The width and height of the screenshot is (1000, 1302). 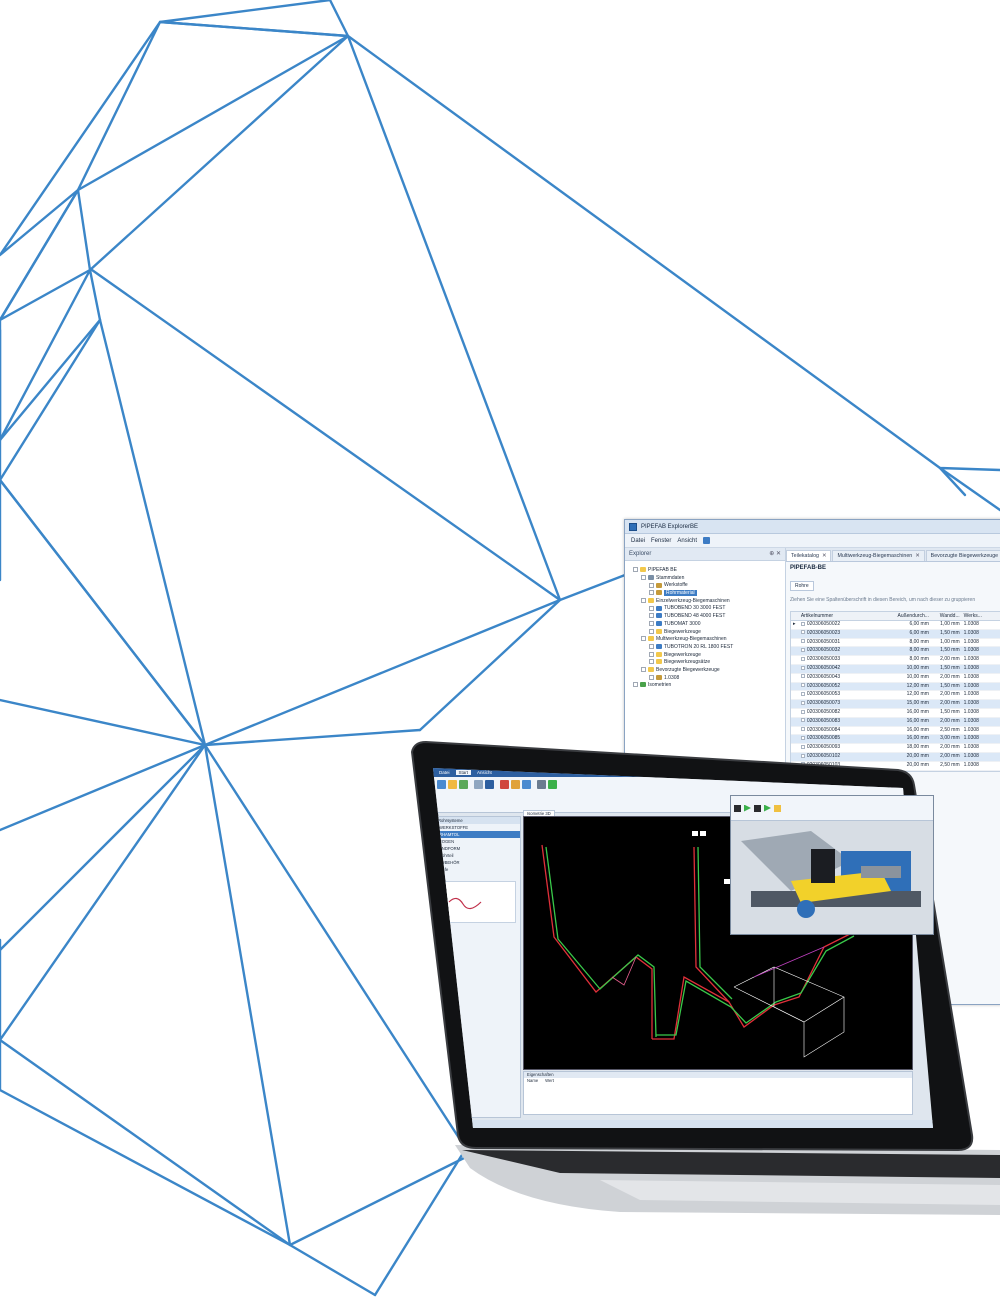 What do you see at coordinates (895, 704) in the screenshot?
I see `table-row: 020306050073 15,00 mm 2,00 mm 1.0308` at bounding box center [895, 704].